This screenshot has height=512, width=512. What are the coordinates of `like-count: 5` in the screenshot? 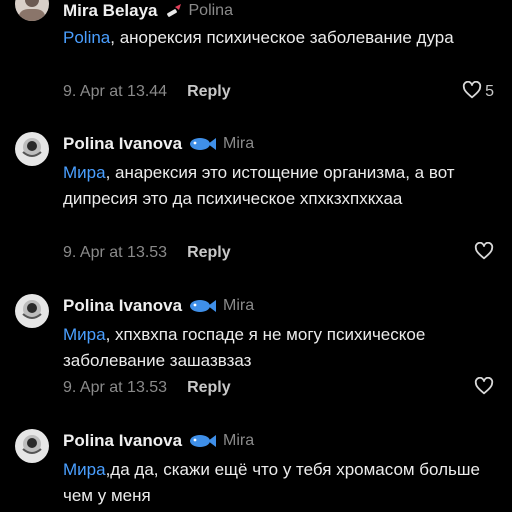 It's located at (489, 91).